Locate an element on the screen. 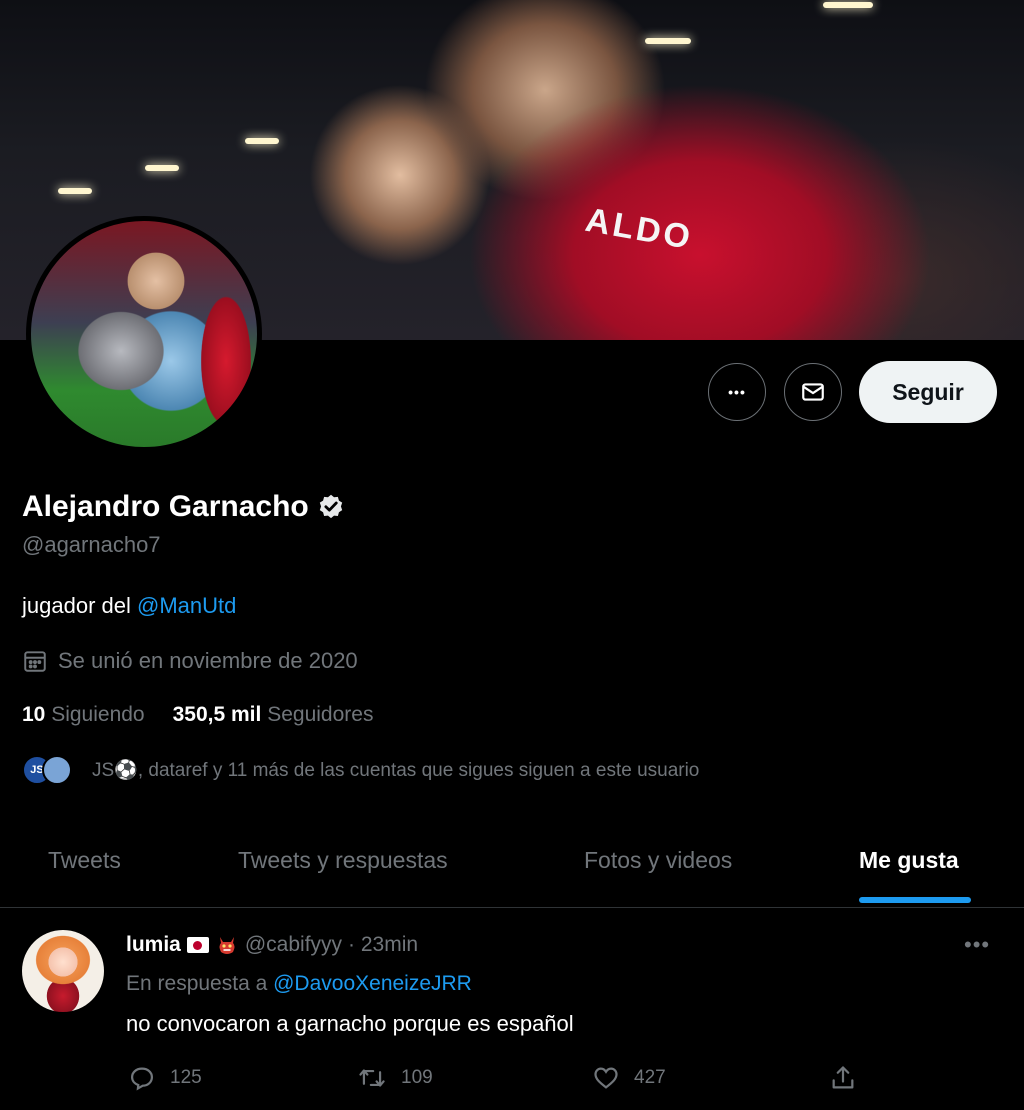 The width and height of the screenshot is (1024, 1110). followers-label: Seguidores is located at coordinates (320, 714).